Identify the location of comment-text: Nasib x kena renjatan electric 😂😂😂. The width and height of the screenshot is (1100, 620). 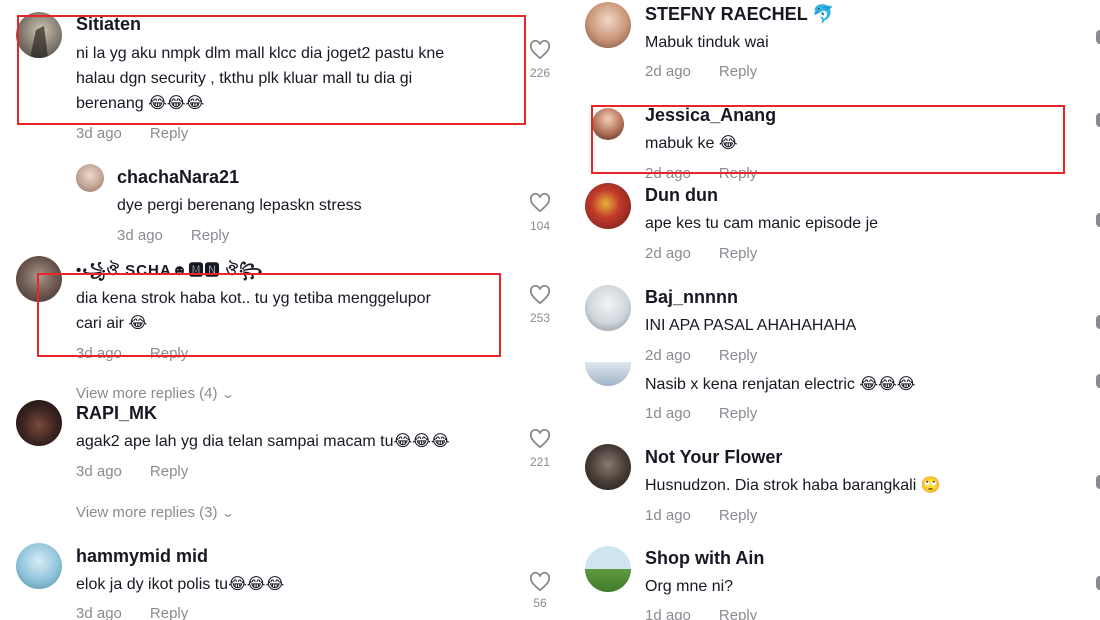
(780, 384).